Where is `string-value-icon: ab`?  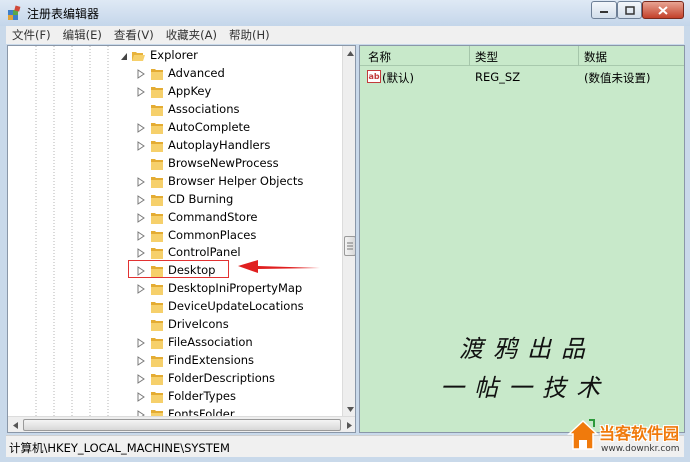 string-value-icon: ab is located at coordinates (374, 76).